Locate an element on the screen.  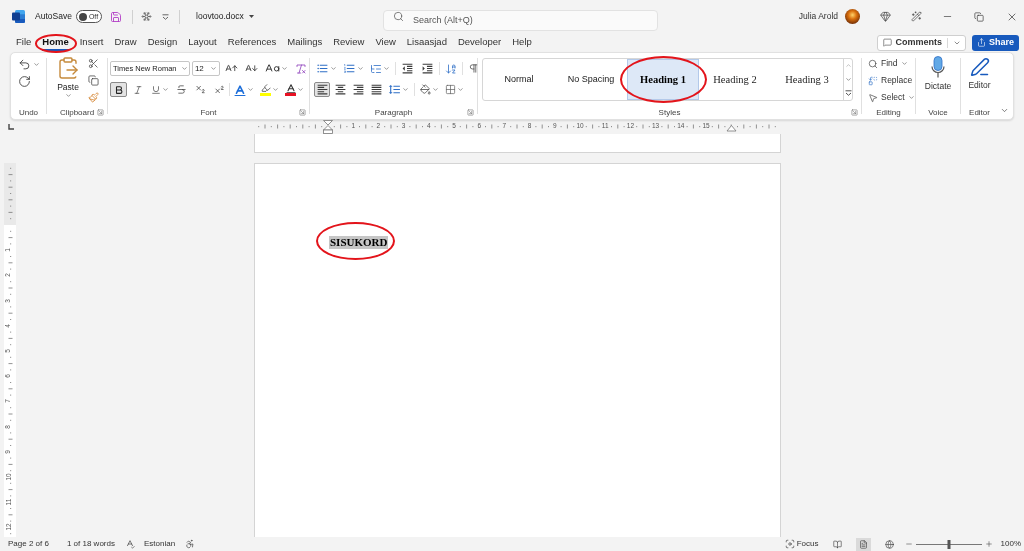
replace-icon is located at coordinates (873, 80).